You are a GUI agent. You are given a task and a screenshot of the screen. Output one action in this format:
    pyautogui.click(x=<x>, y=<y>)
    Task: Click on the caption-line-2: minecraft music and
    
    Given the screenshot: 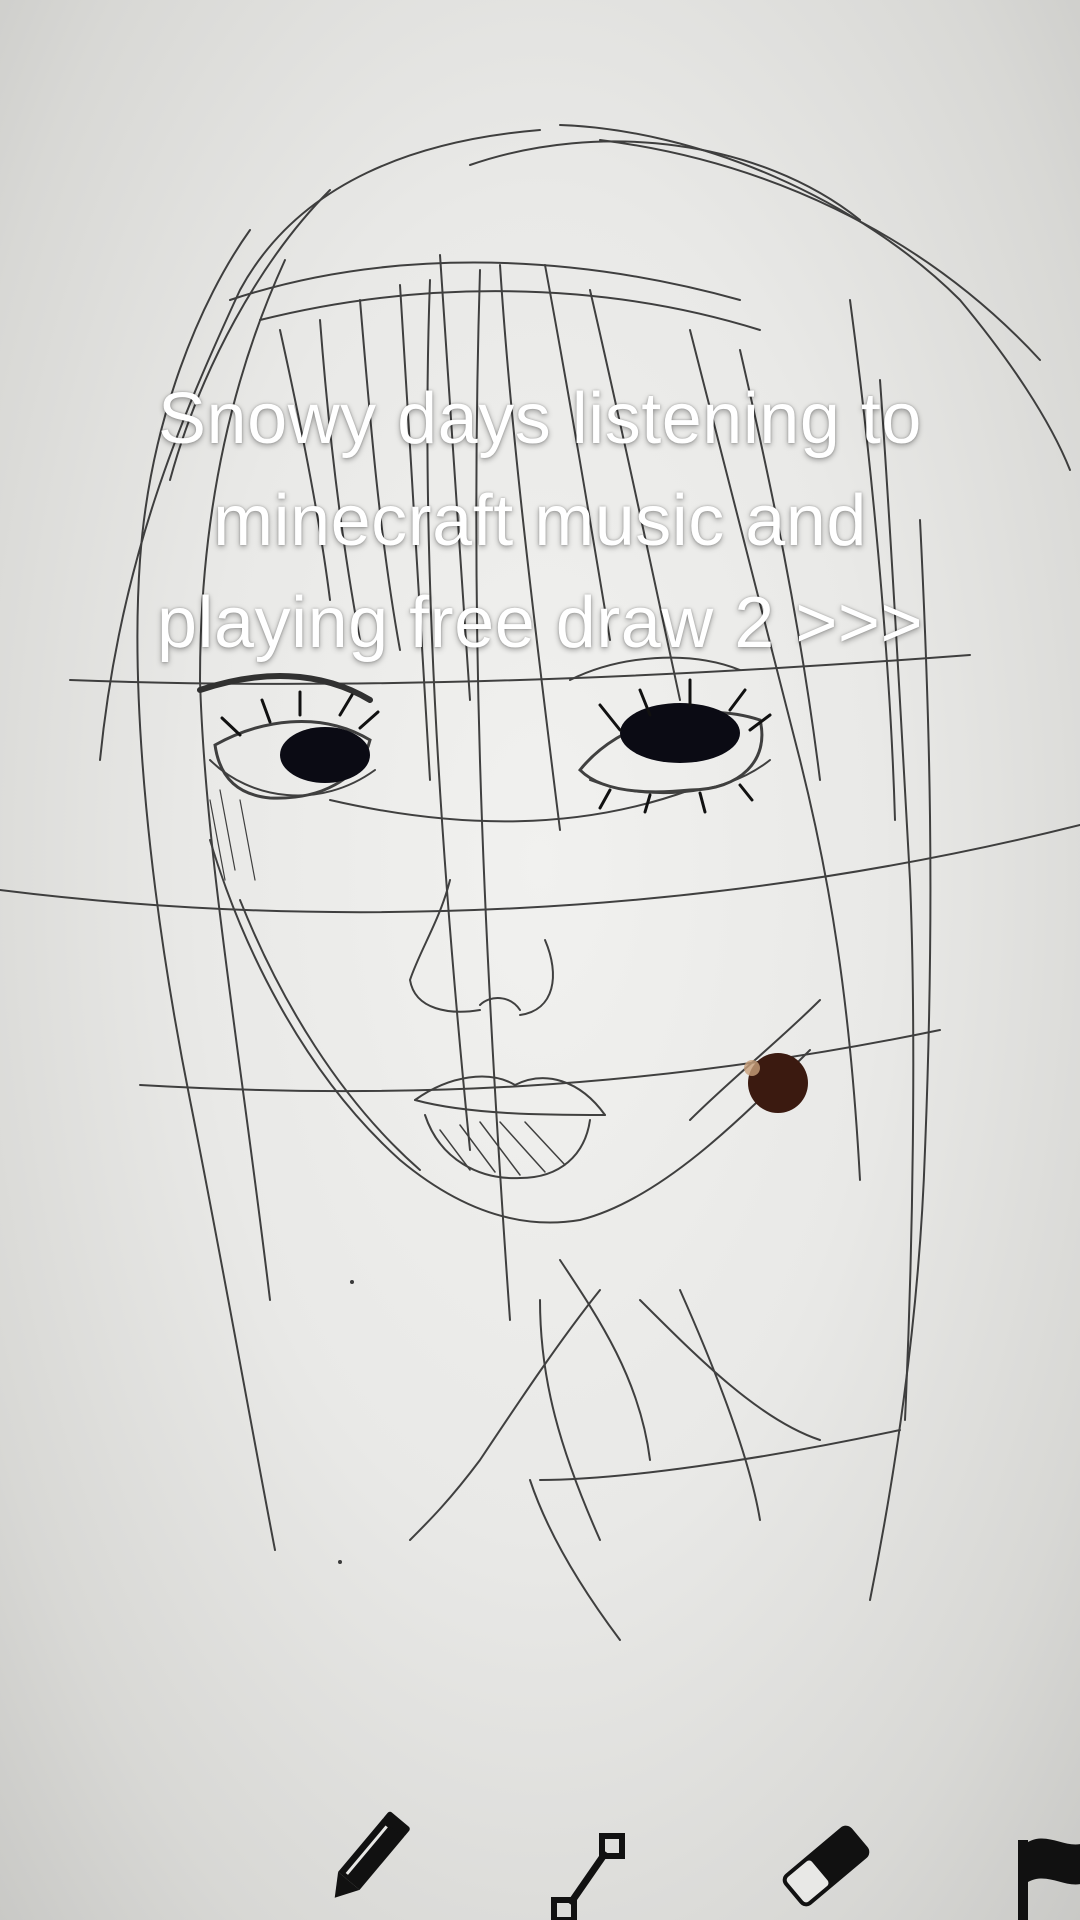 What is the action you would take?
    pyautogui.click(x=540, y=521)
    